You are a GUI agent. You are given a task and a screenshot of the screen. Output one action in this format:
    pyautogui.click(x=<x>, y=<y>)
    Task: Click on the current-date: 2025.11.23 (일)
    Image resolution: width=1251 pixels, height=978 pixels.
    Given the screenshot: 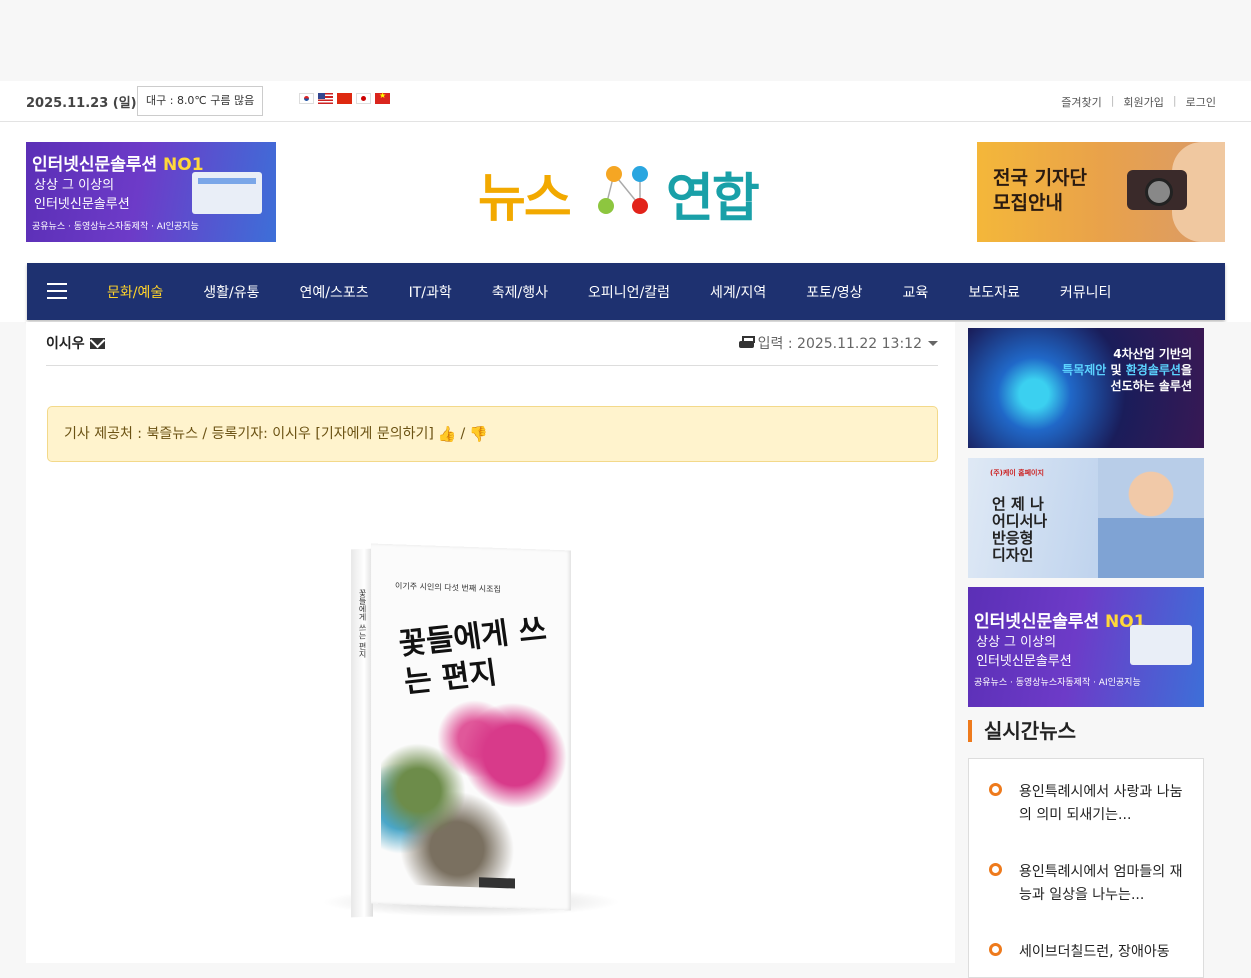 What is the action you would take?
    pyautogui.click(x=81, y=103)
    